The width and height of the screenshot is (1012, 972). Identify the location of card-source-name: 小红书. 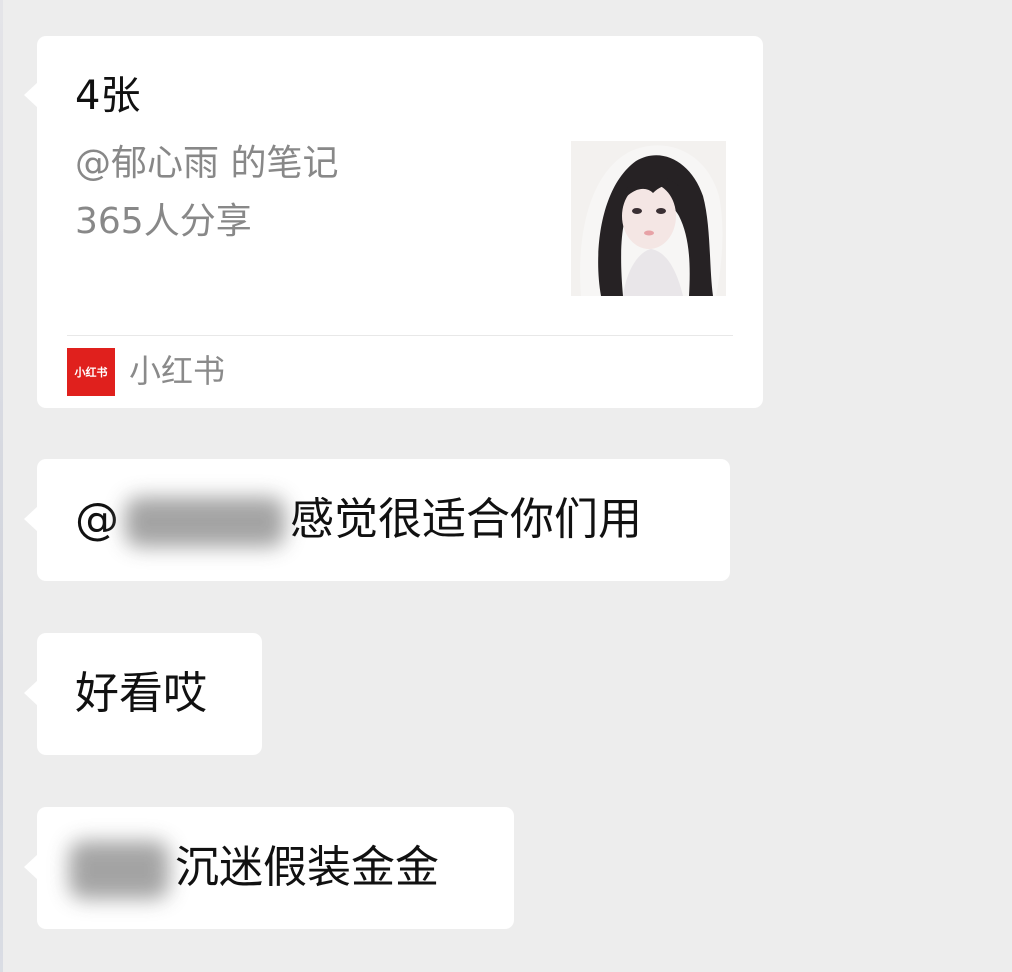
(177, 371).